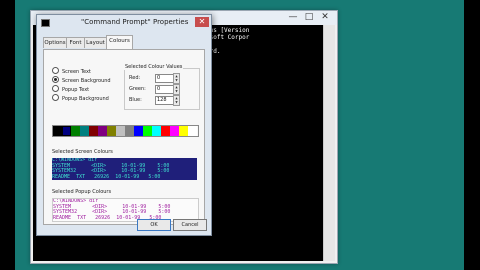 Image resolution: width=480 pixels, height=270 pixels. I want to click on radio-popup-background: Popup Background, so click(80, 98).